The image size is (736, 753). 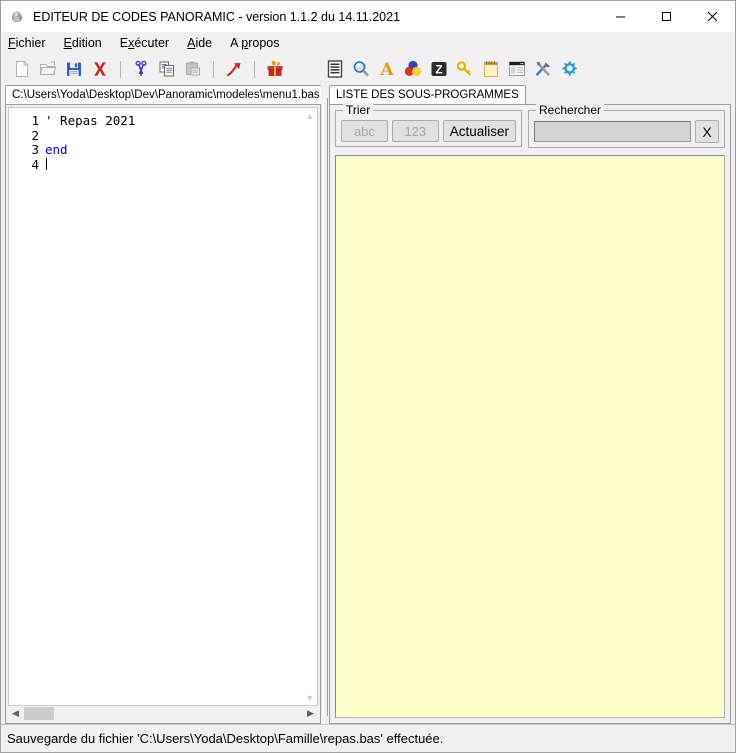 What do you see at coordinates (368, 43) in the screenshot?
I see `menu-bar: Fichier Edition Exécuter Aide A propos` at bounding box center [368, 43].